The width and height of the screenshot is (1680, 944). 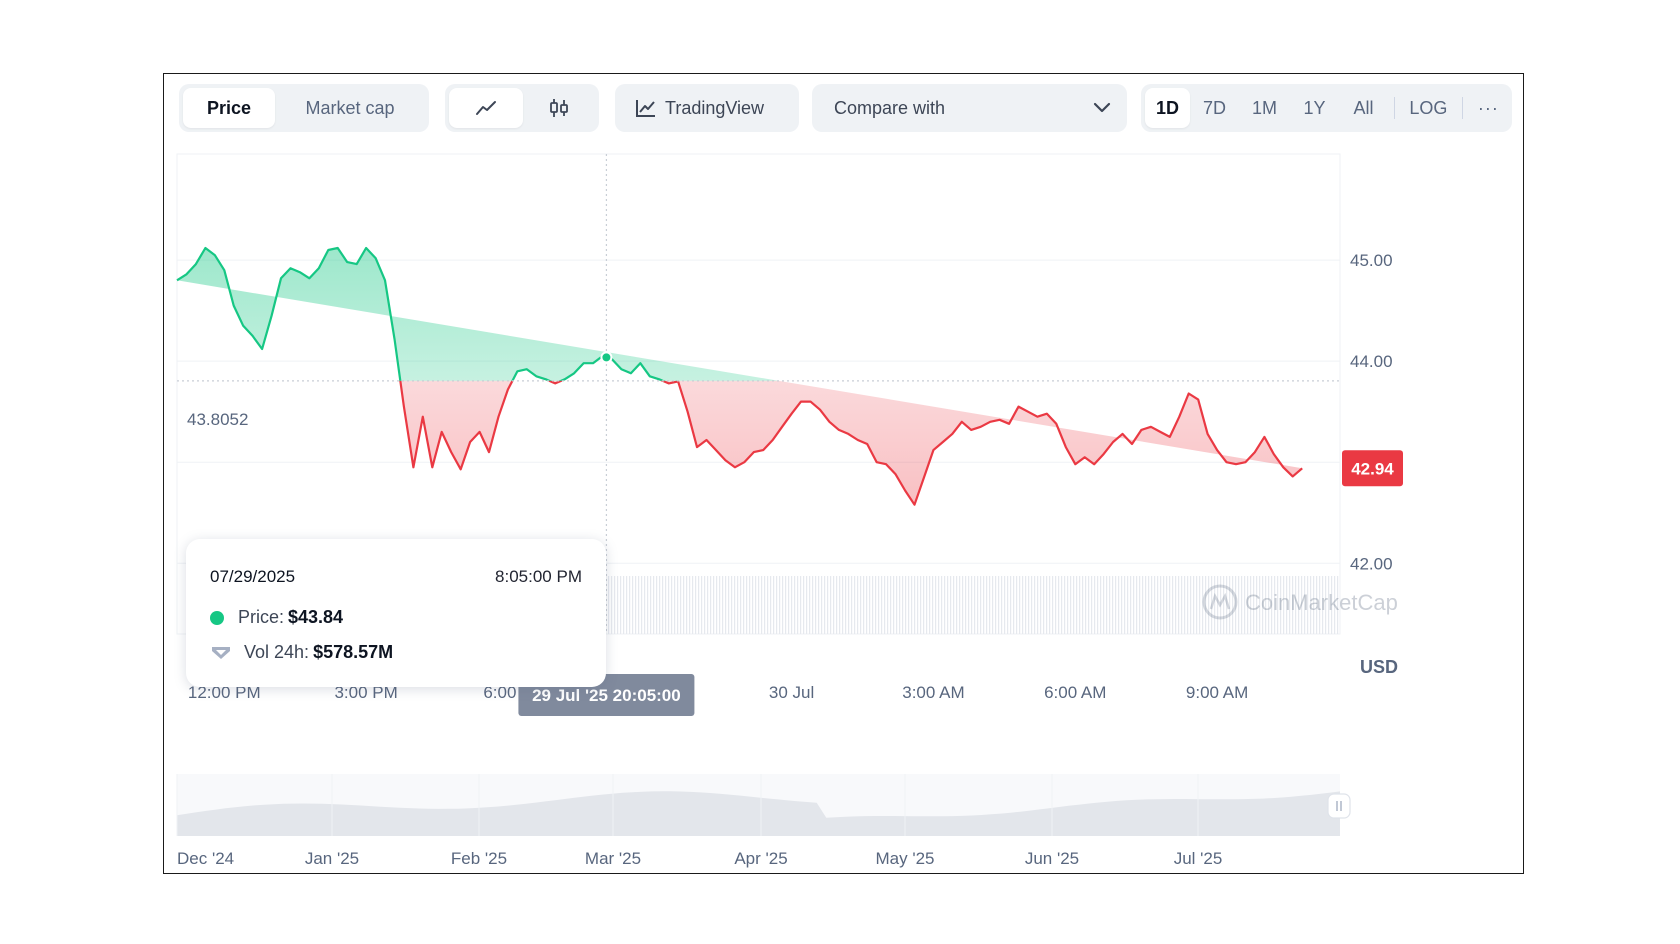 What do you see at coordinates (1321, 602) in the screenshot?
I see `watermark-text: CoinMarketCap` at bounding box center [1321, 602].